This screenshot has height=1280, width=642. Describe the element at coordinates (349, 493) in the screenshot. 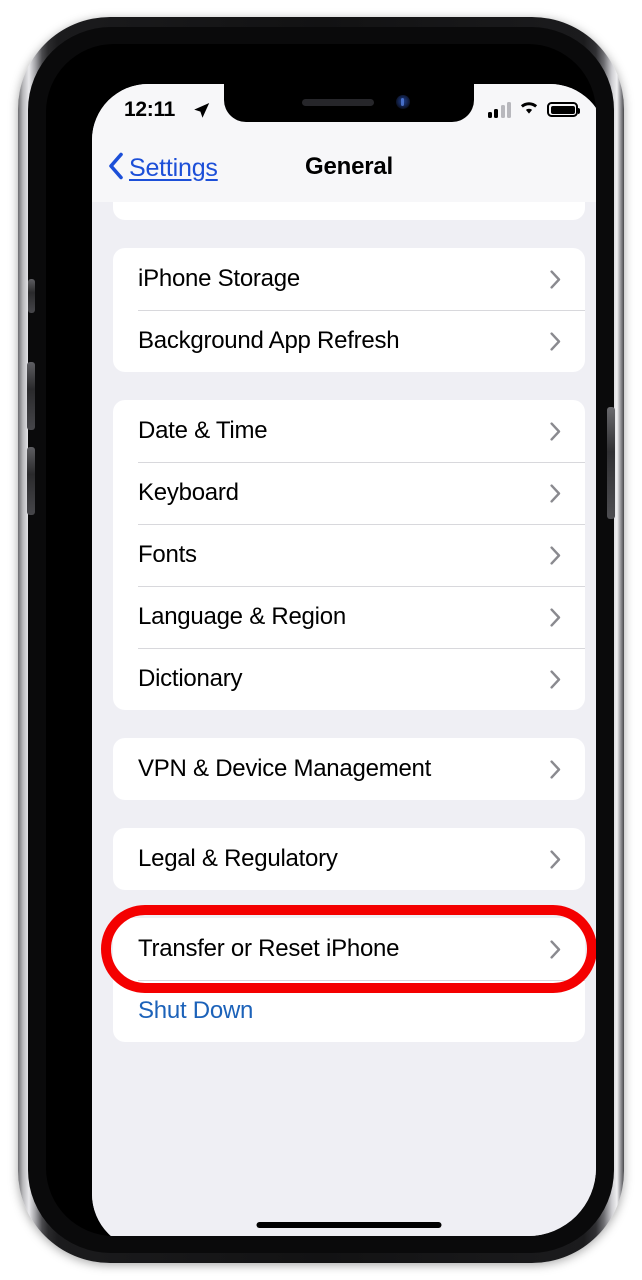

I see `settings-row: Keyboard` at that location.